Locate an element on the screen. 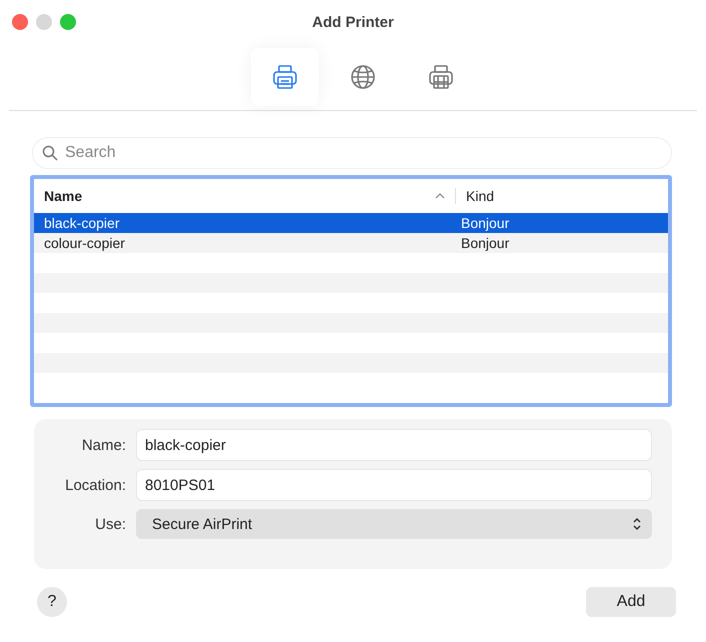  toolbar-tab is located at coordinates (285, 77).